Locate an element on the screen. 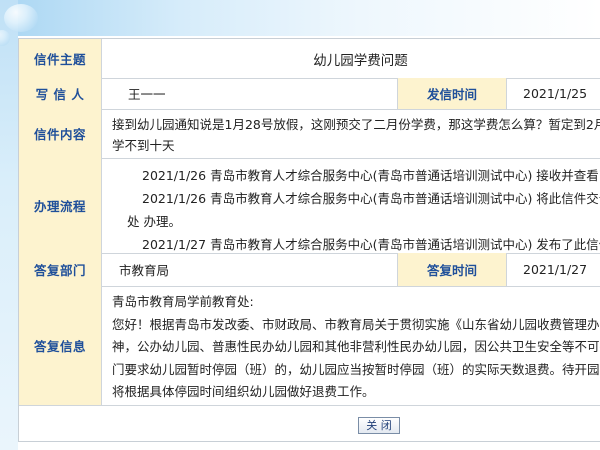 This screenshot has width=600, height=450. reply-dept-row: 答复部门 市教育局 答复时间 2021/1/27 is located at coordinates (309, 270).